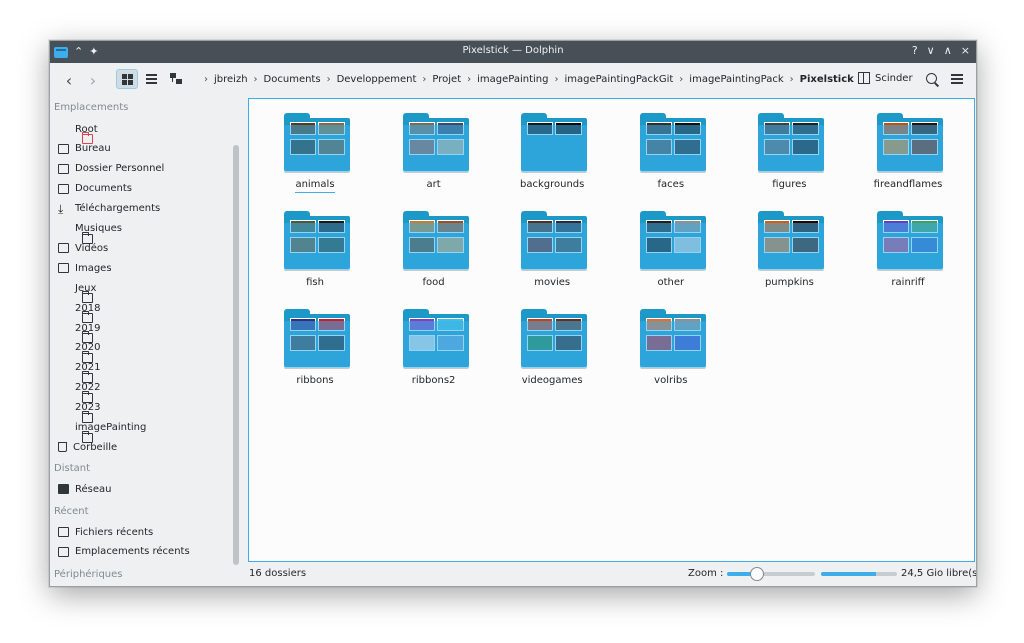 The width and height of the screenshot is (1024, 643). Describe the element at coordinates (757, 574) in the screenshot. I see `zoom-slider-handle` at that location.